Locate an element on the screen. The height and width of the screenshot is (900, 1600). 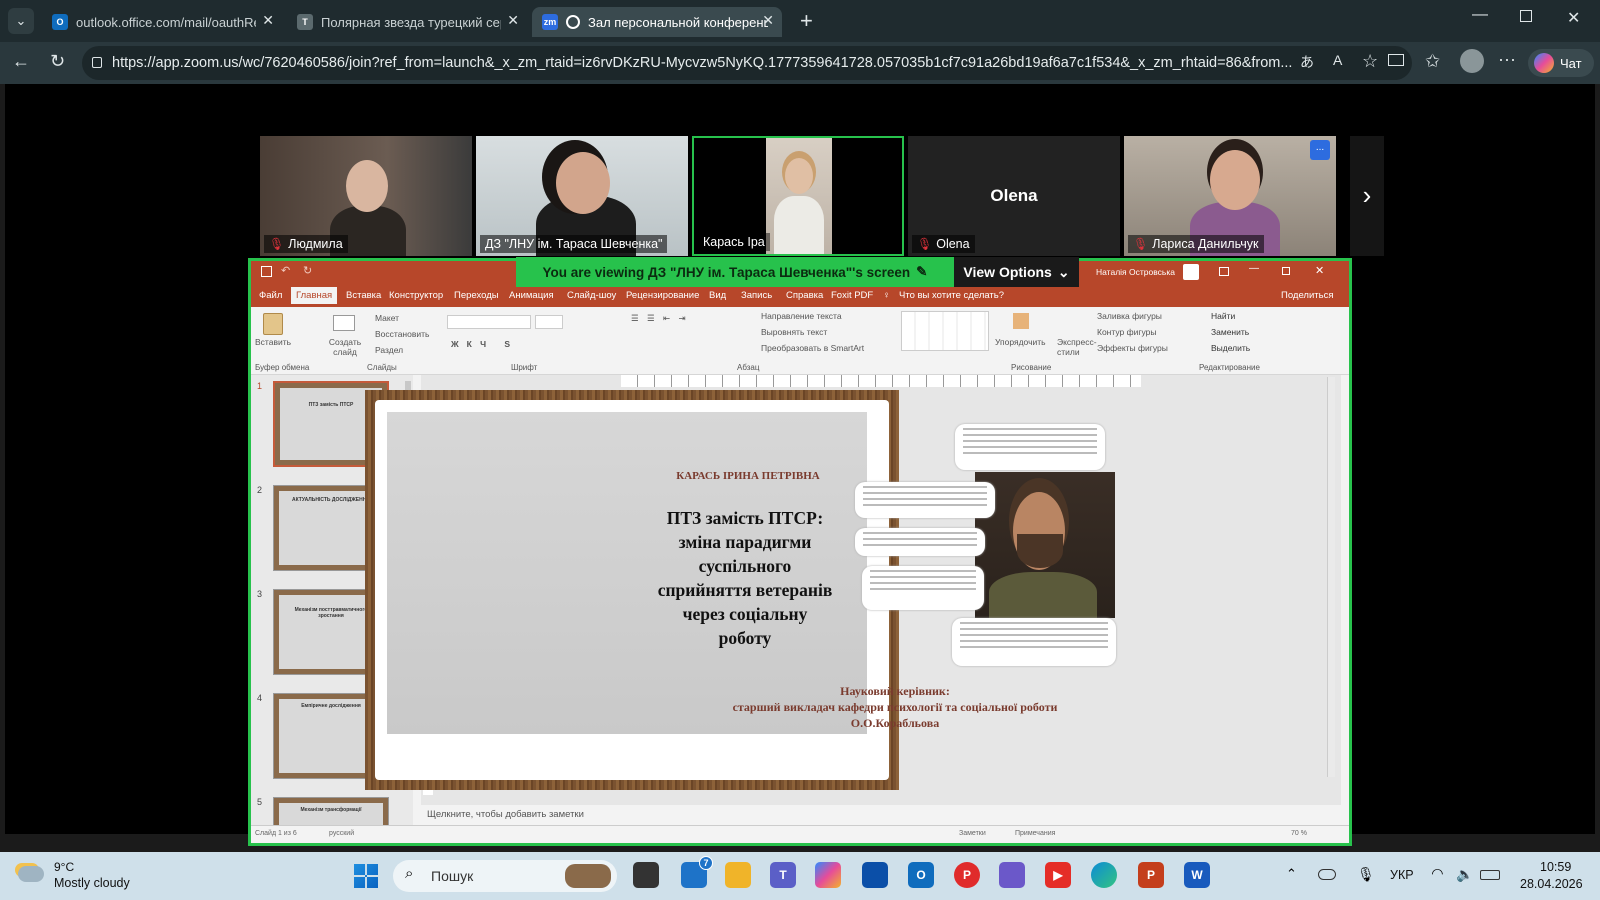
split-screen-icon is located at coordinates (1396, 60).